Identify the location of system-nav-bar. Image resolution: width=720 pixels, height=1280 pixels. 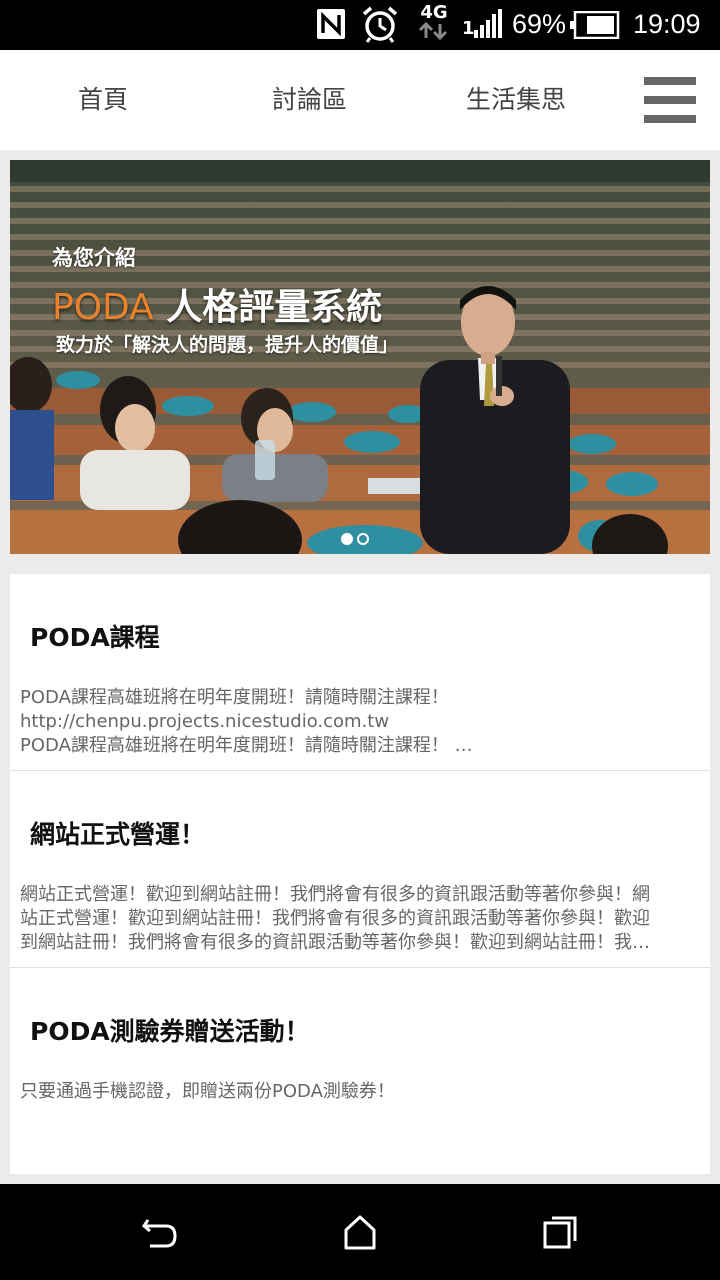
(360, 1232).